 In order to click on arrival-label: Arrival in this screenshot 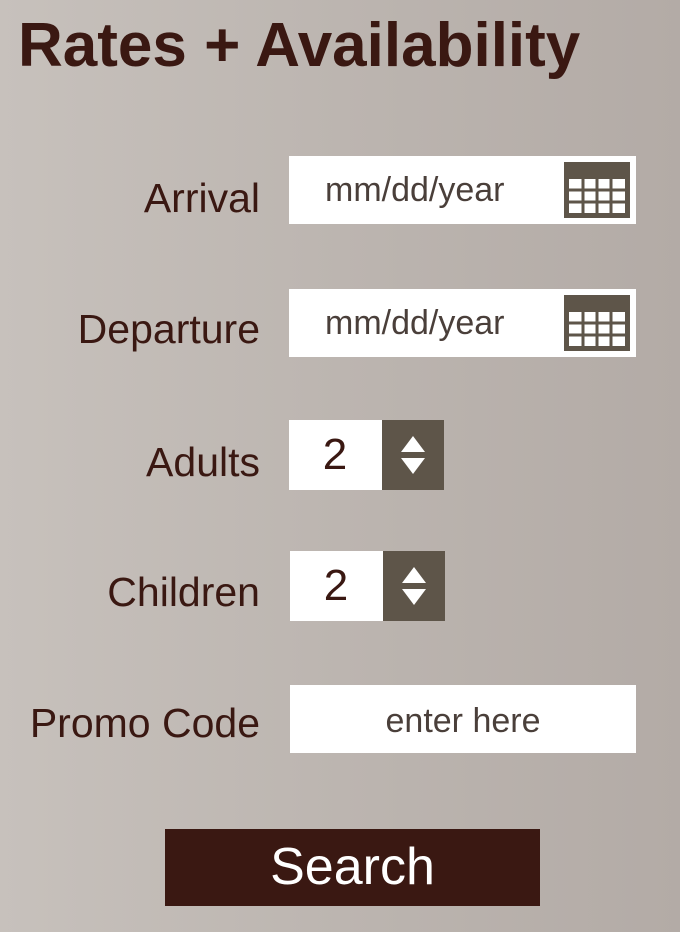, I will do `click(201, 198)`.